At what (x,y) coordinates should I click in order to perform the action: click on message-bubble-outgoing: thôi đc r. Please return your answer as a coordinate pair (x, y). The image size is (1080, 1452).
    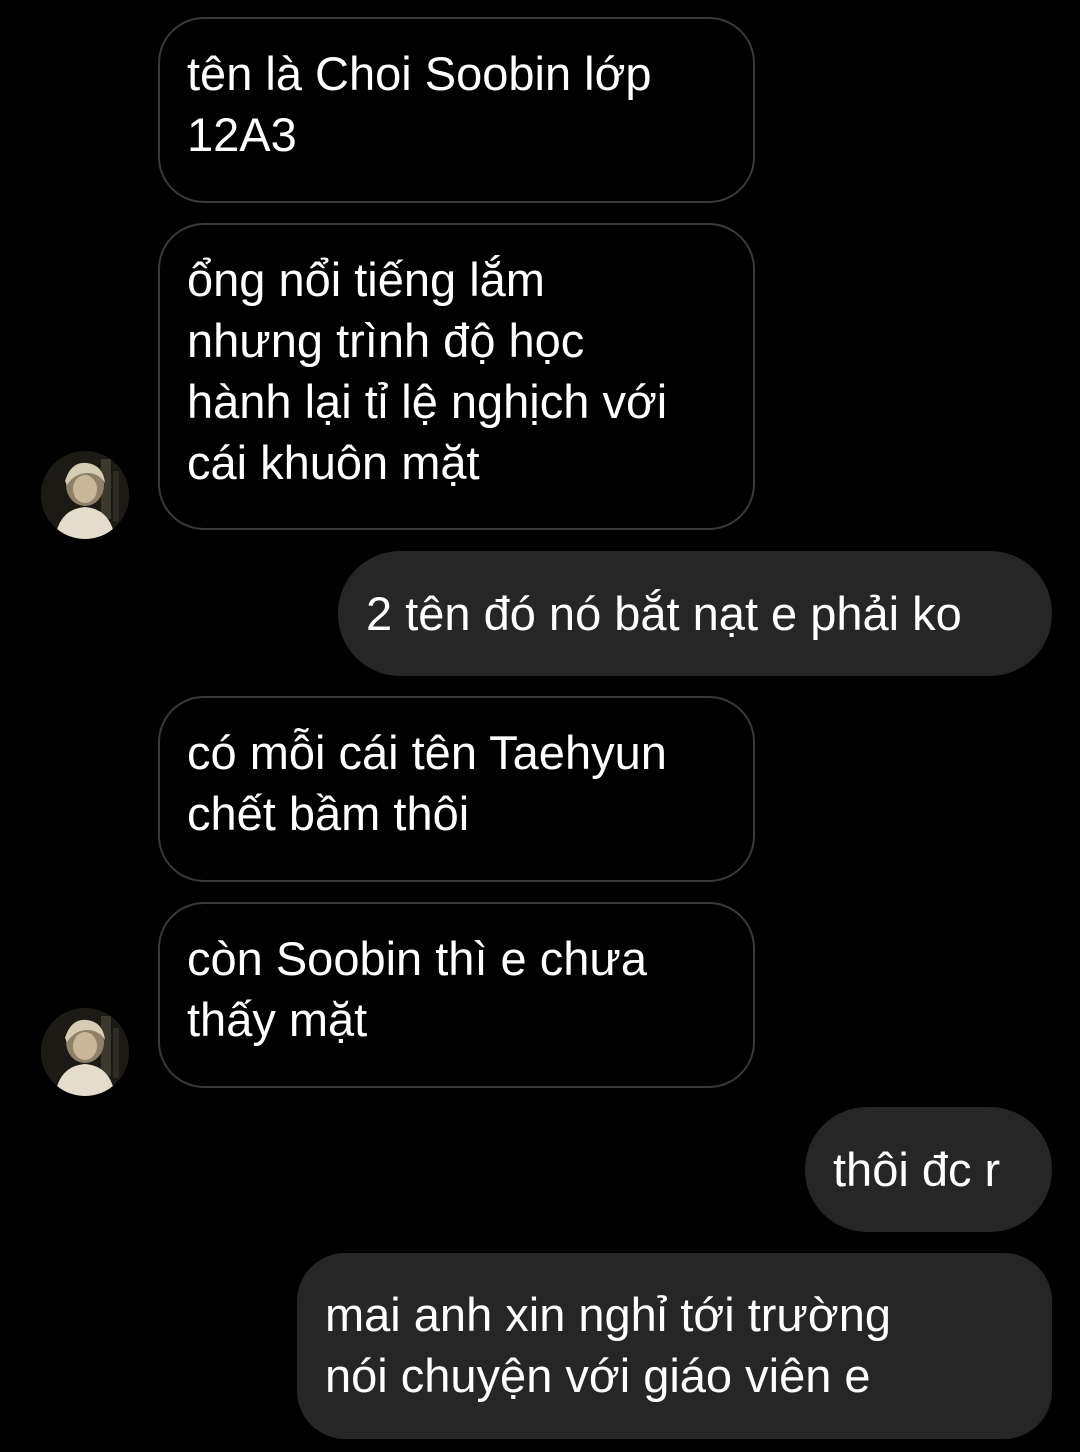
    Looking at the image, I should click on (928, 1169).